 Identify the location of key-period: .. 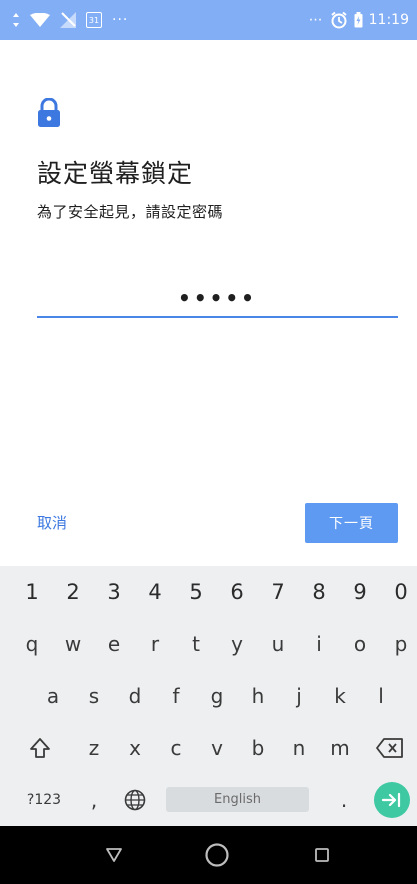
(344, 800).